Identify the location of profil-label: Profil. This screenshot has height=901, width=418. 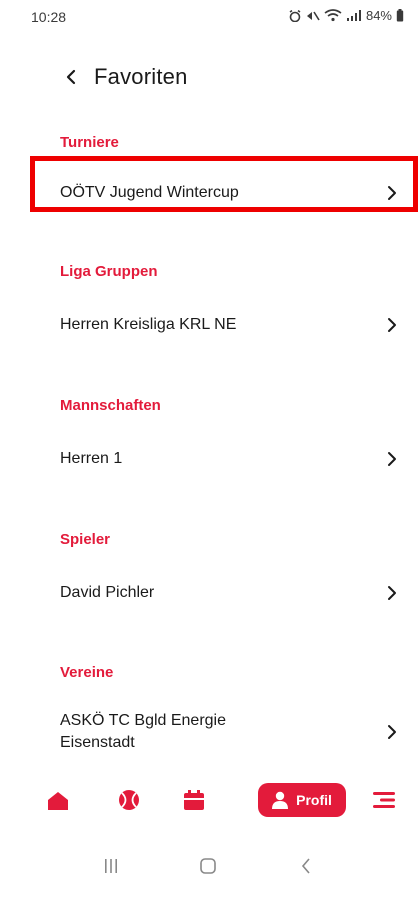
(314, 800).